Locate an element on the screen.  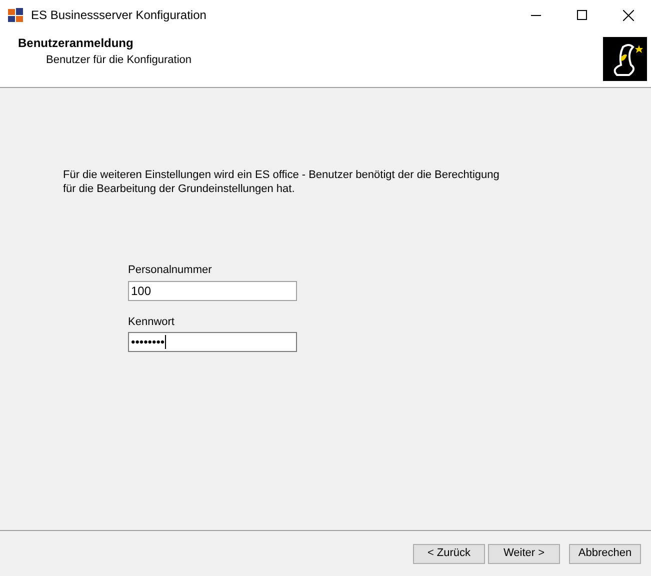
wizard-button: Weiter > is located at coordinates (524, 554).